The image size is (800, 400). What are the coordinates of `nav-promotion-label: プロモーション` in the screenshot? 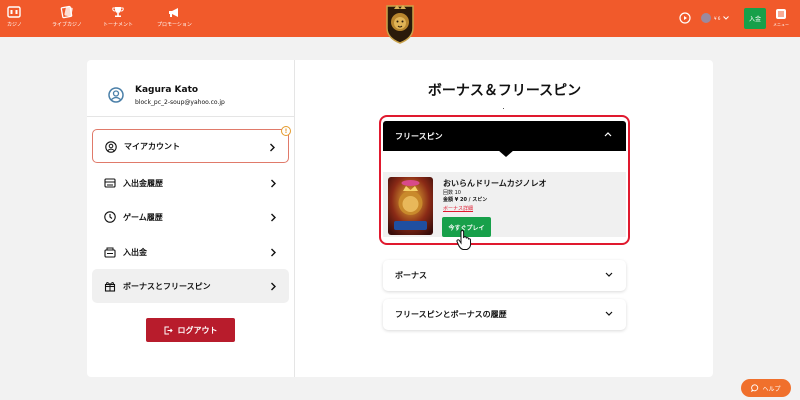 It's located at (174, 25).